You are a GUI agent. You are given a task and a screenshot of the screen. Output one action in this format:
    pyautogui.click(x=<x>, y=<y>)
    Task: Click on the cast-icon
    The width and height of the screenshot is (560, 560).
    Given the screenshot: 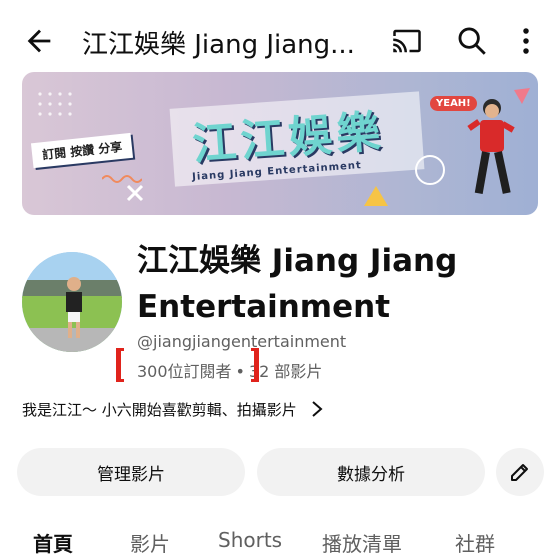 What is the action you would take?
    pyautogui.click(x=407, y=41)
    